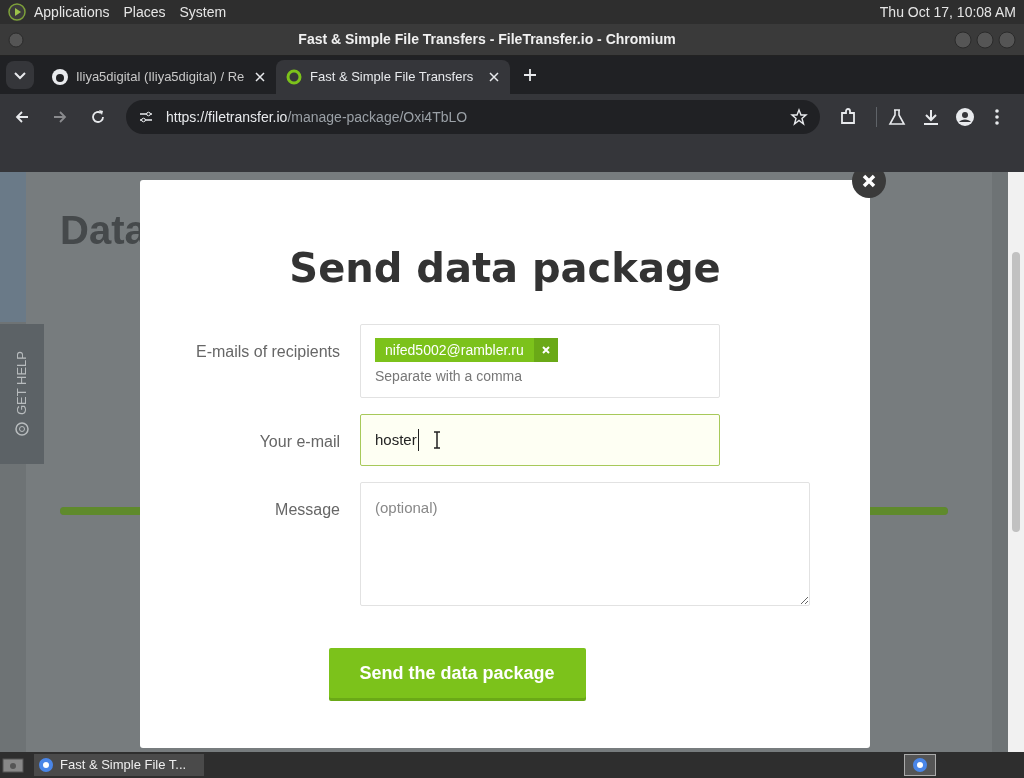 Image resolution: width=1024 pixels, height=778 pixels. I want to click on scrollbar, so click(1016, 462).